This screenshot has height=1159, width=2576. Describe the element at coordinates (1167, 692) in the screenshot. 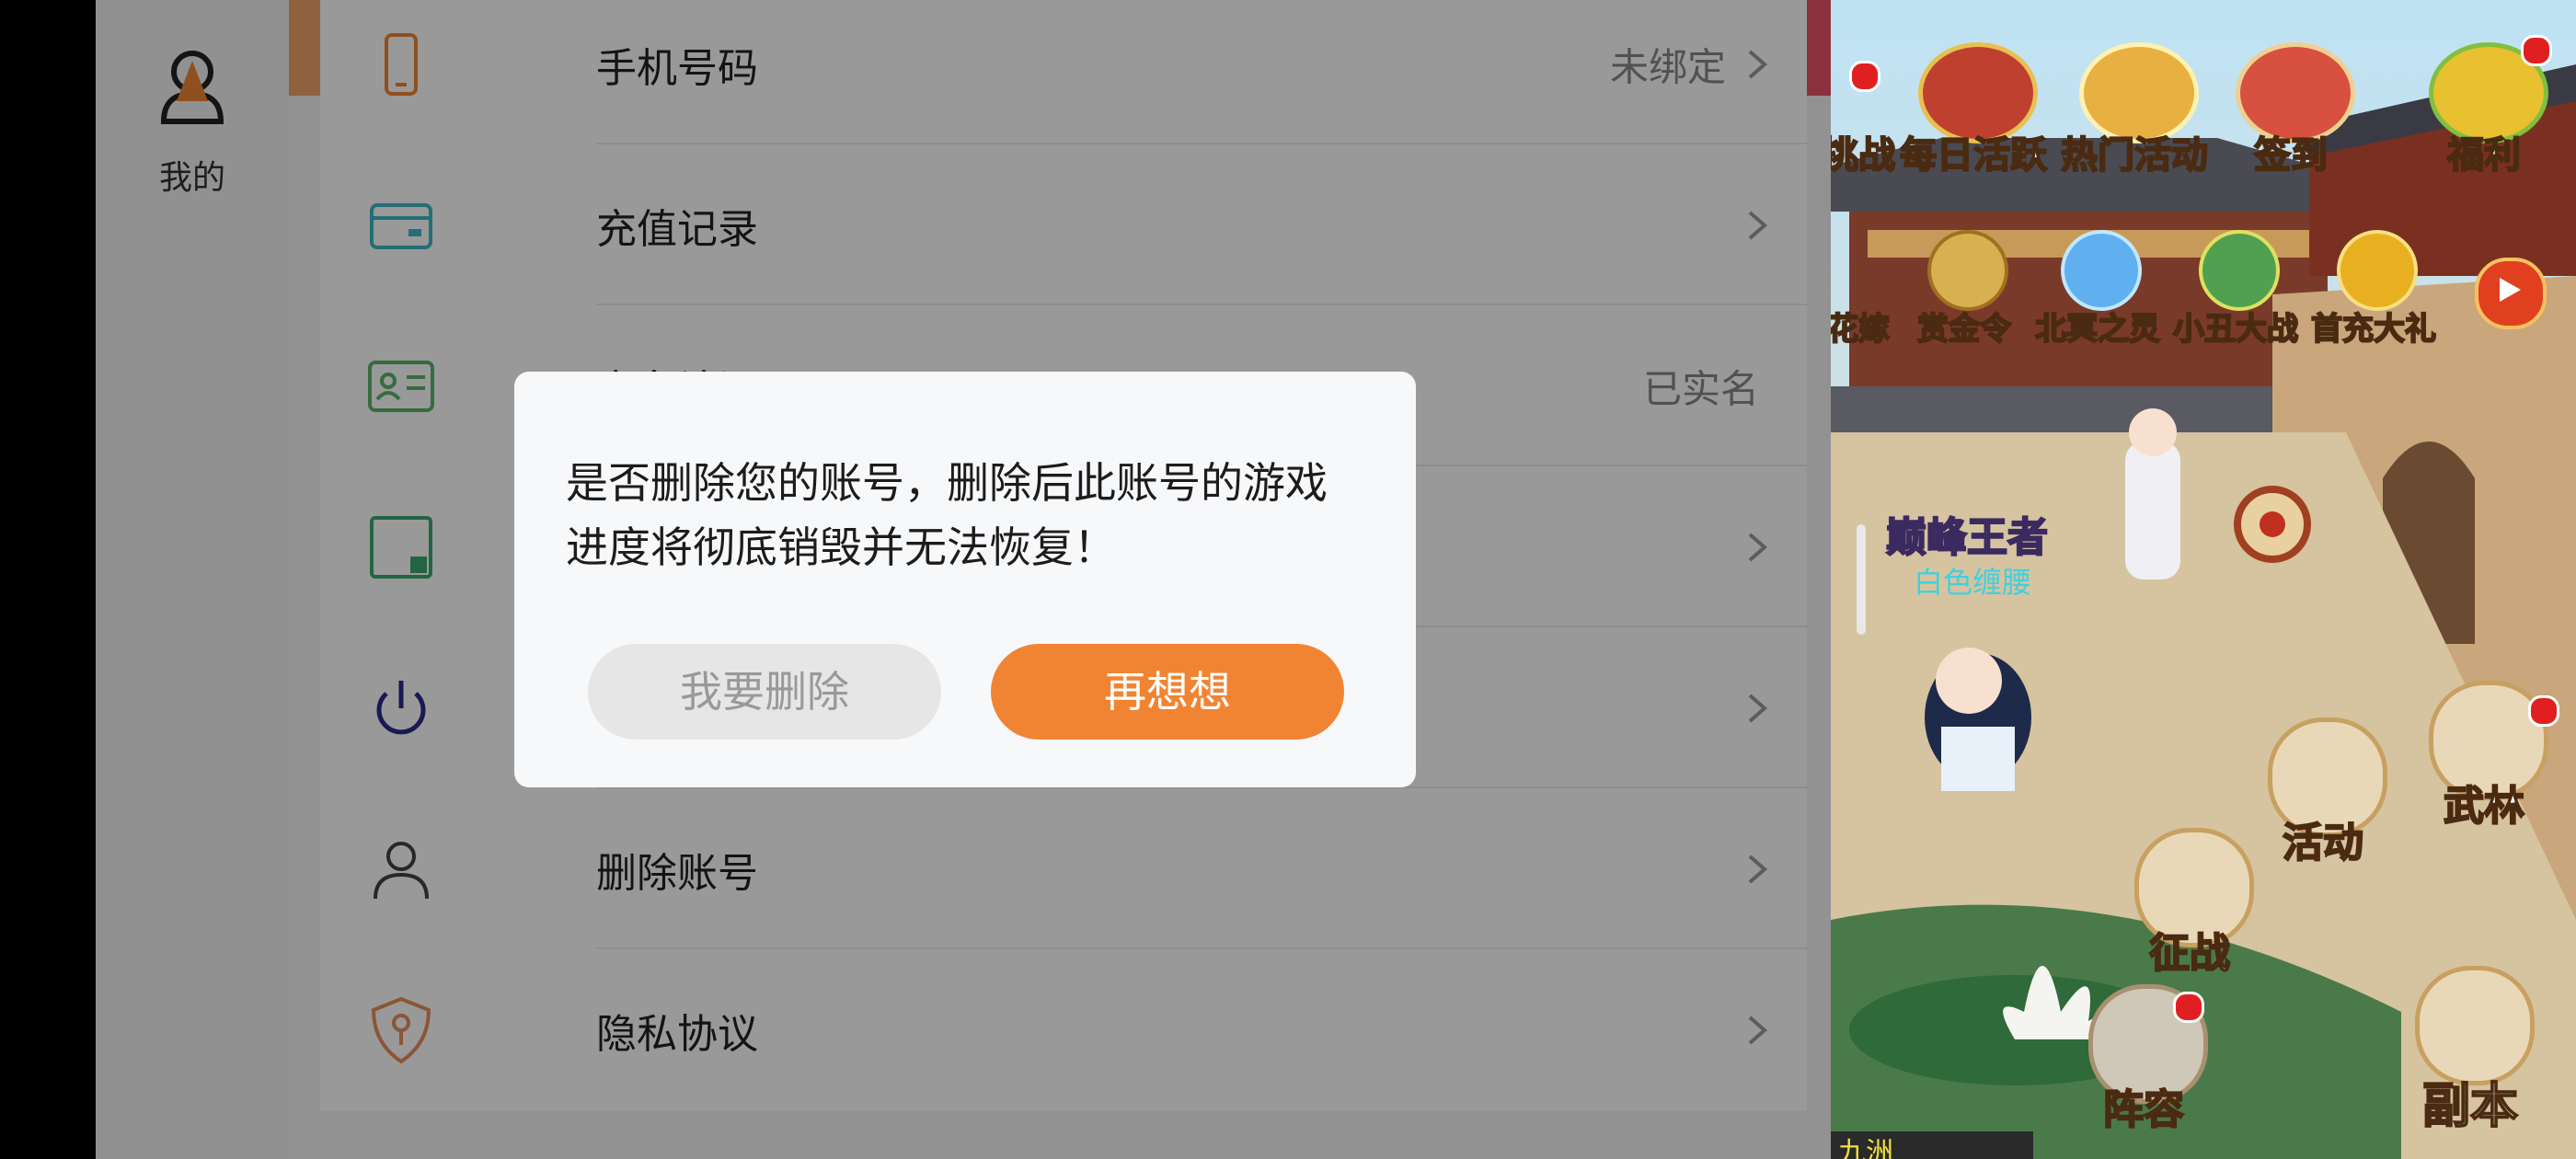

I see `reconsider-button: 再想想` at that location.